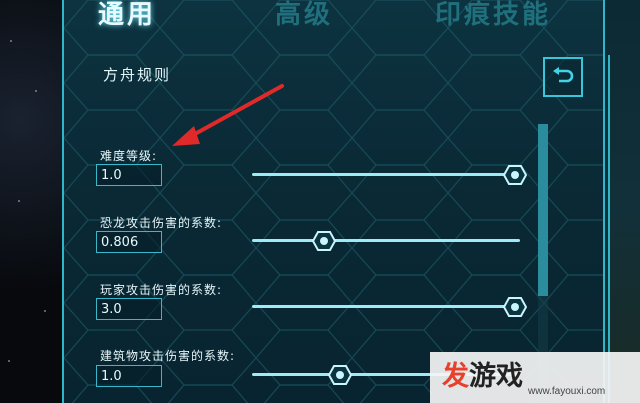 This screenshot has width=640, height=403. What do you see at coordinates (127, 15) in the screenshot?
I see `tab-general: 通用` at bounding box center [127, 15].